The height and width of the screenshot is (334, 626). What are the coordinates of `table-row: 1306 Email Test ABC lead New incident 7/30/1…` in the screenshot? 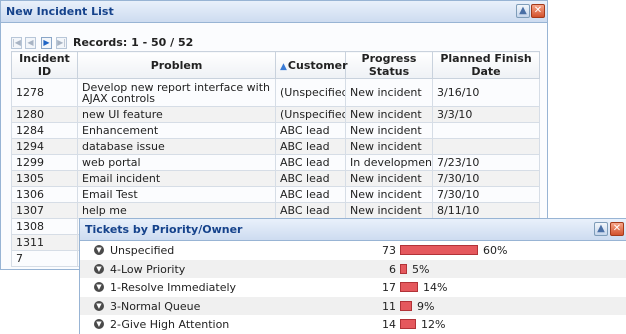 It's located at (275, 194).